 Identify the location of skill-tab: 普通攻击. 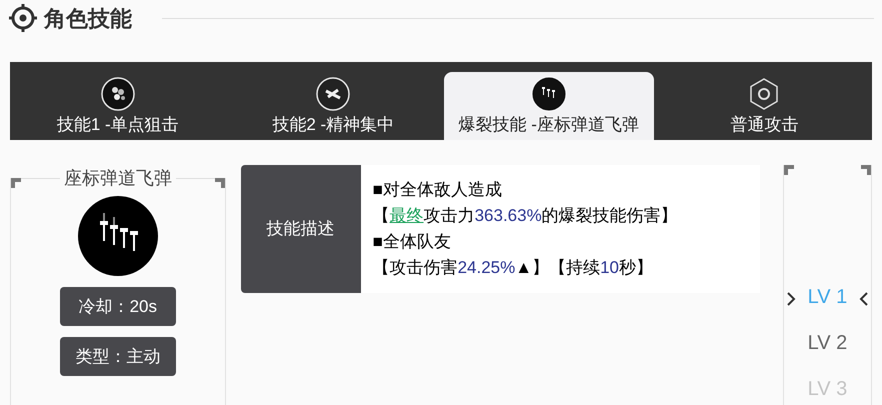
(764, 106).